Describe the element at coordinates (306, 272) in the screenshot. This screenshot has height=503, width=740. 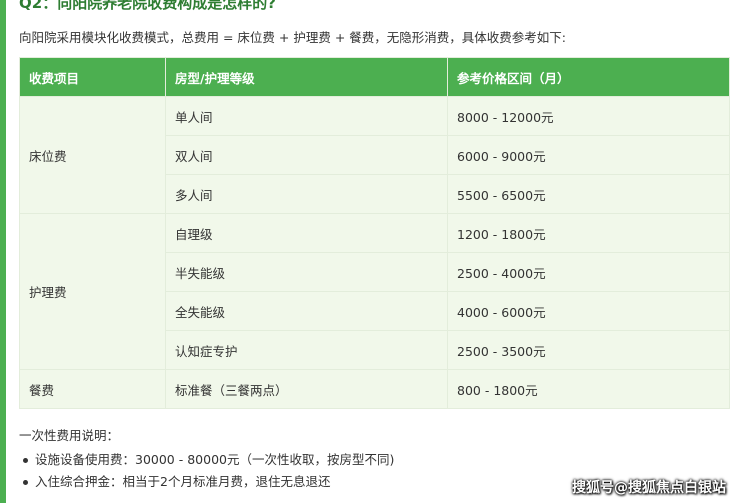
I see `item-cell: 半失能级` at that location.